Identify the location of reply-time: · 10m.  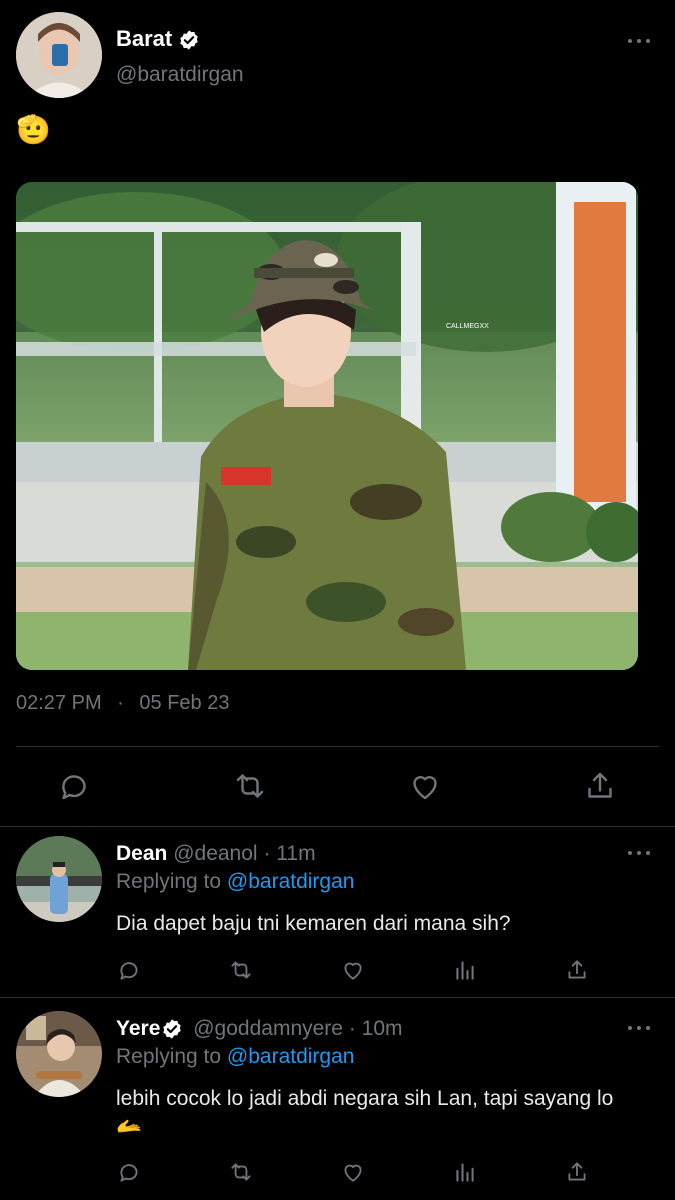
(376, 1028).